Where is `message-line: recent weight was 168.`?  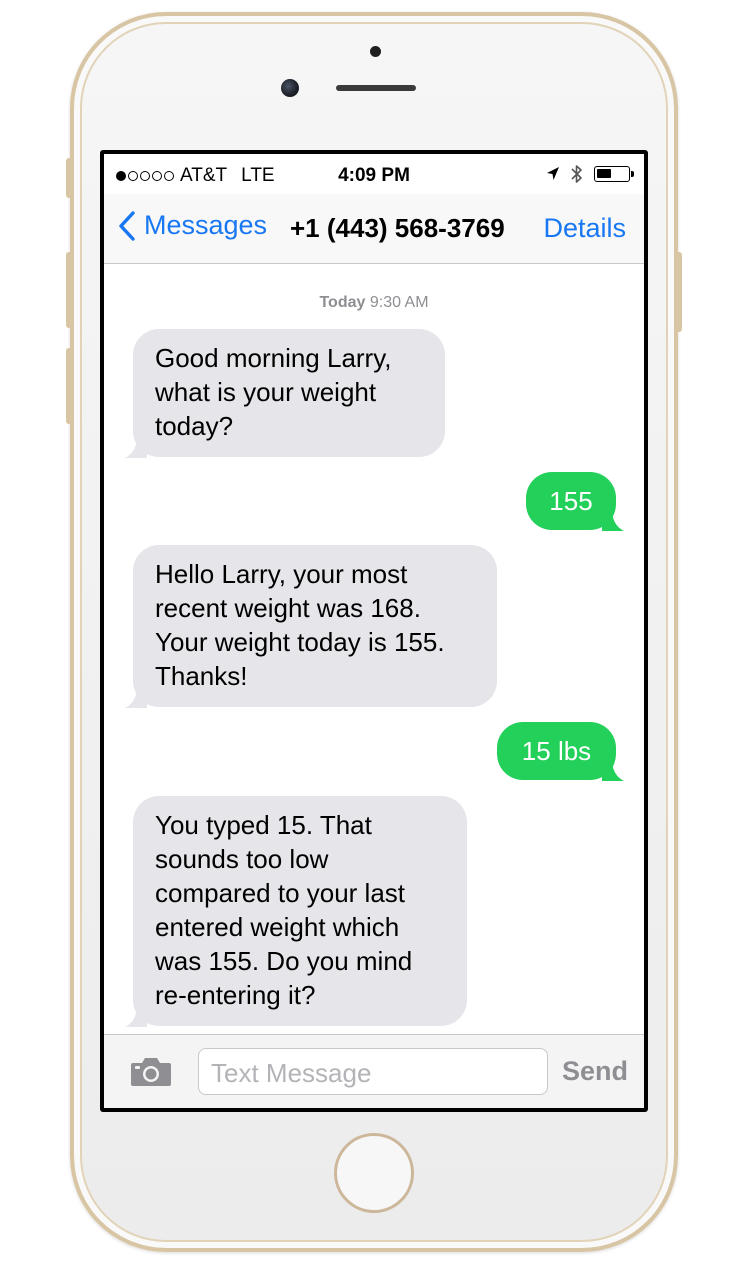 message-line: recent weight was 168. is located at coordinates (288, 608).